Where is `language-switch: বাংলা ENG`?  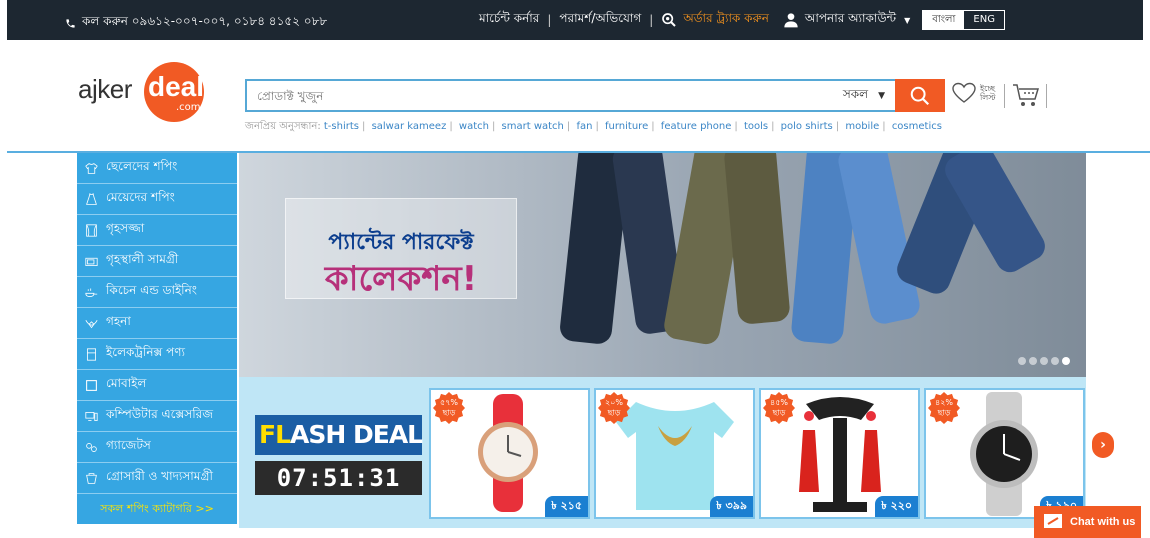 language-switch: বাংলা ENG is located at coordinates (963, 20).